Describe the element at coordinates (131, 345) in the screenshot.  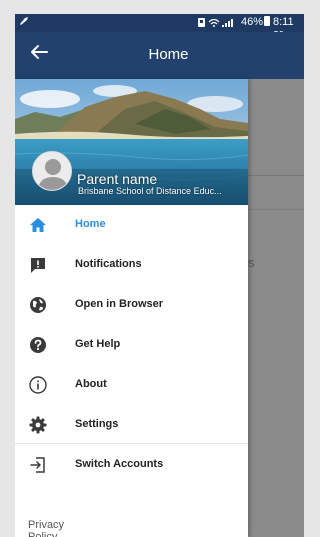
I see `menu-item-get-help: Get Help` at that location.